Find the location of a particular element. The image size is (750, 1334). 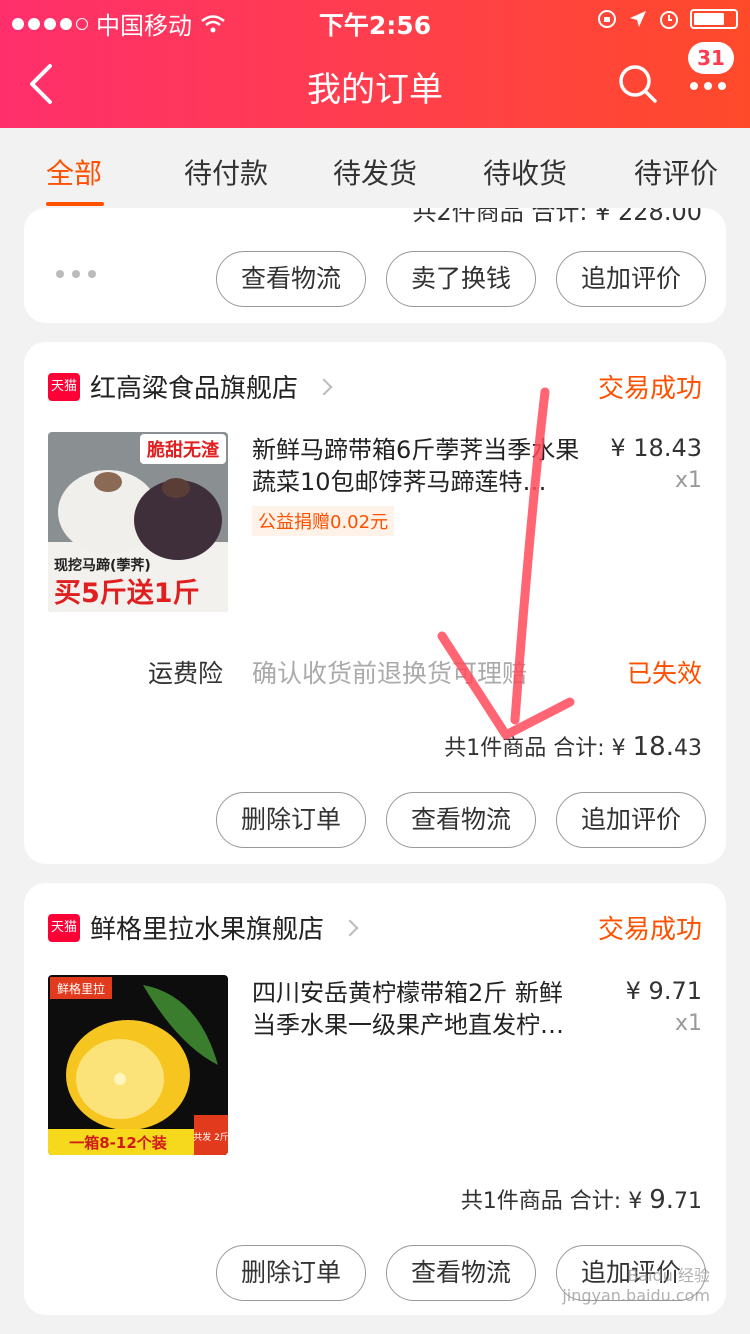

thumb-promo-text: 买5斤送1斤 is located at coordinates (127, 593).